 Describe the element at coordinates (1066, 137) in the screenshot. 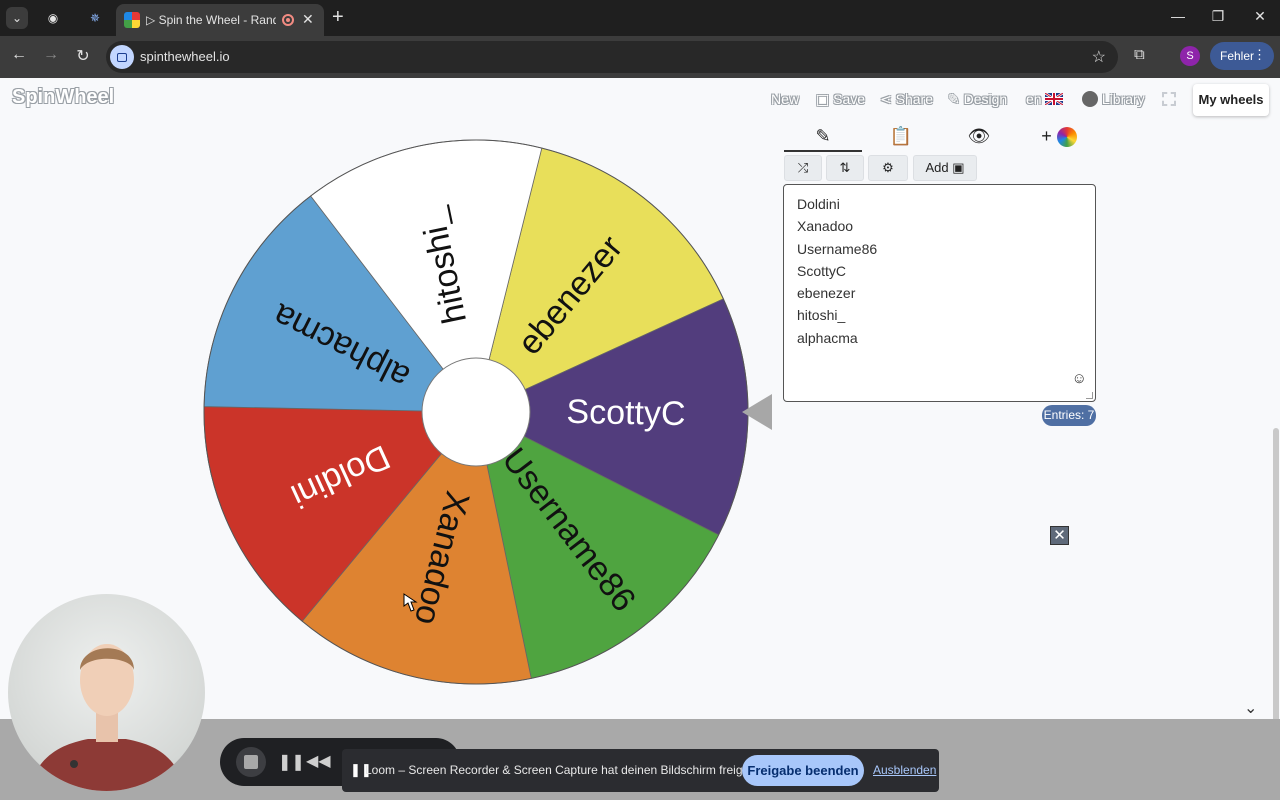

I see `color-wheel-icon` at that location.